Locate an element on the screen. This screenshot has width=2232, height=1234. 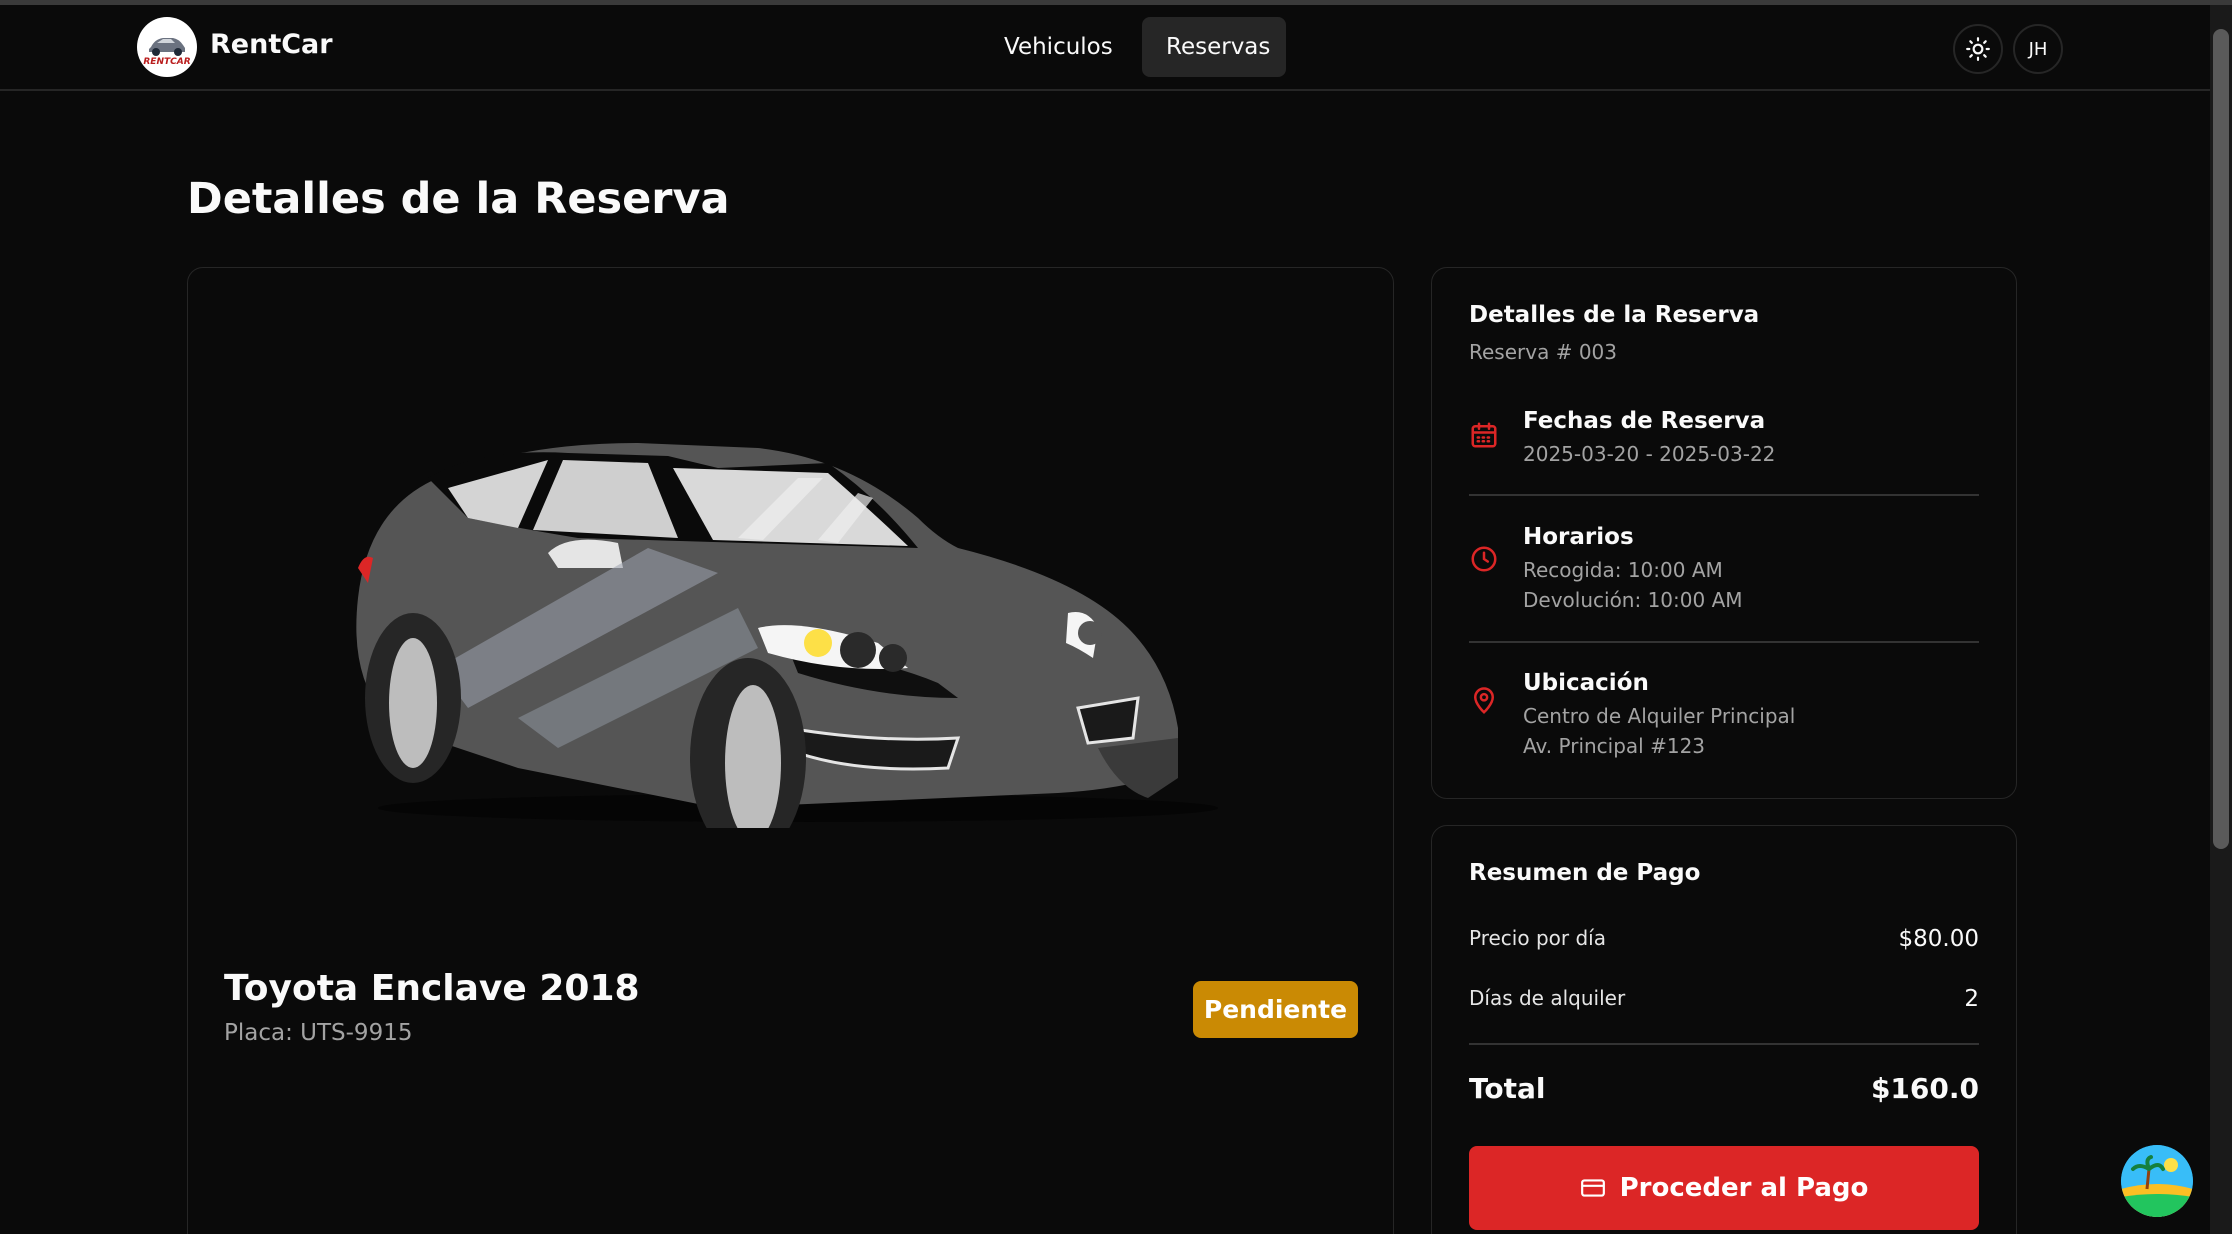
location-name: Centro de Alquiler Principal is located at coordinates (1659, 716).